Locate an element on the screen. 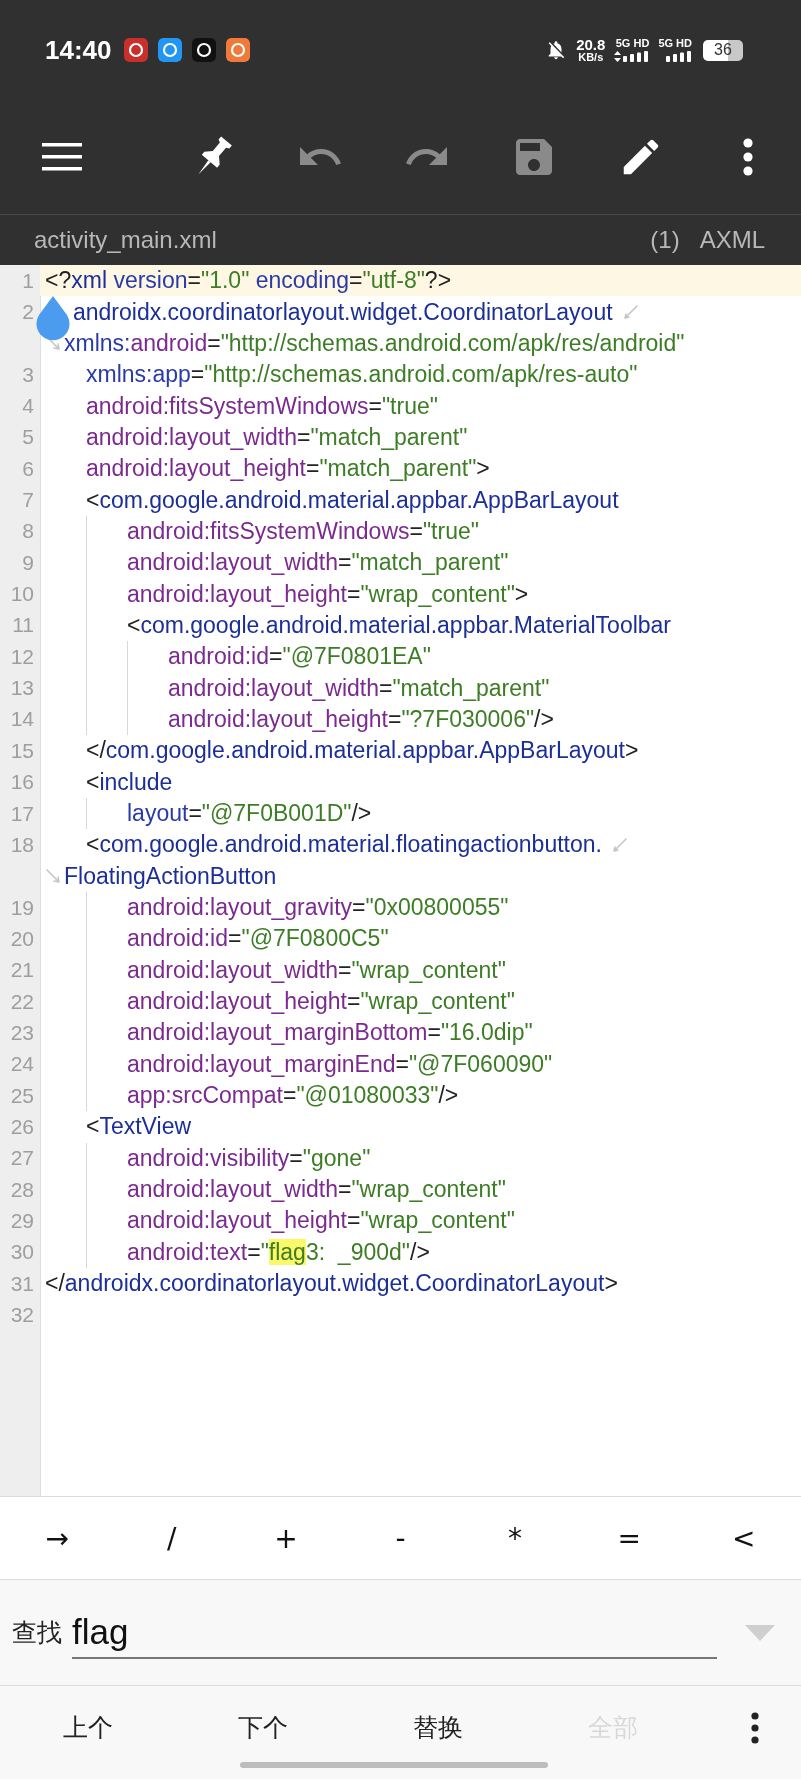 Image resolution: width=801 pixels, height=1780 pixels. line-number: 7 is located at coordinates (28, 500).